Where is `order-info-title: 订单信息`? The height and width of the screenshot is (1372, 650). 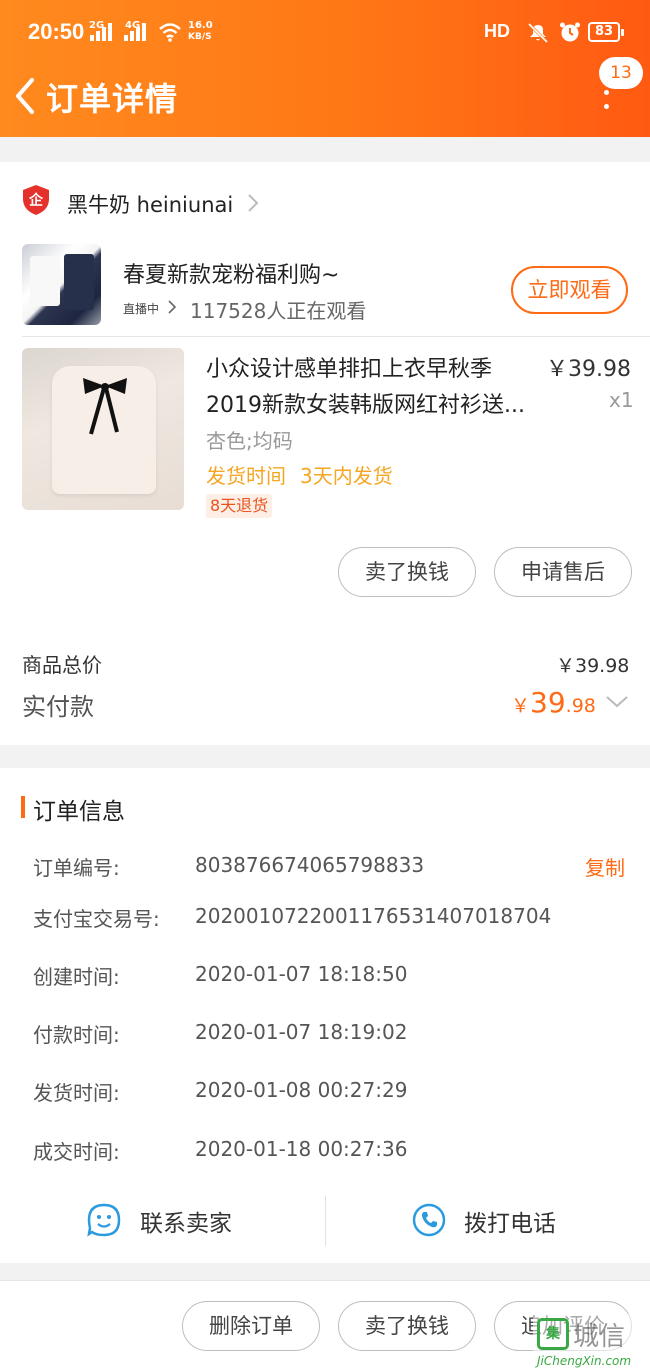 order-info-title: 订单信息 is located at coordinates (79, 812).